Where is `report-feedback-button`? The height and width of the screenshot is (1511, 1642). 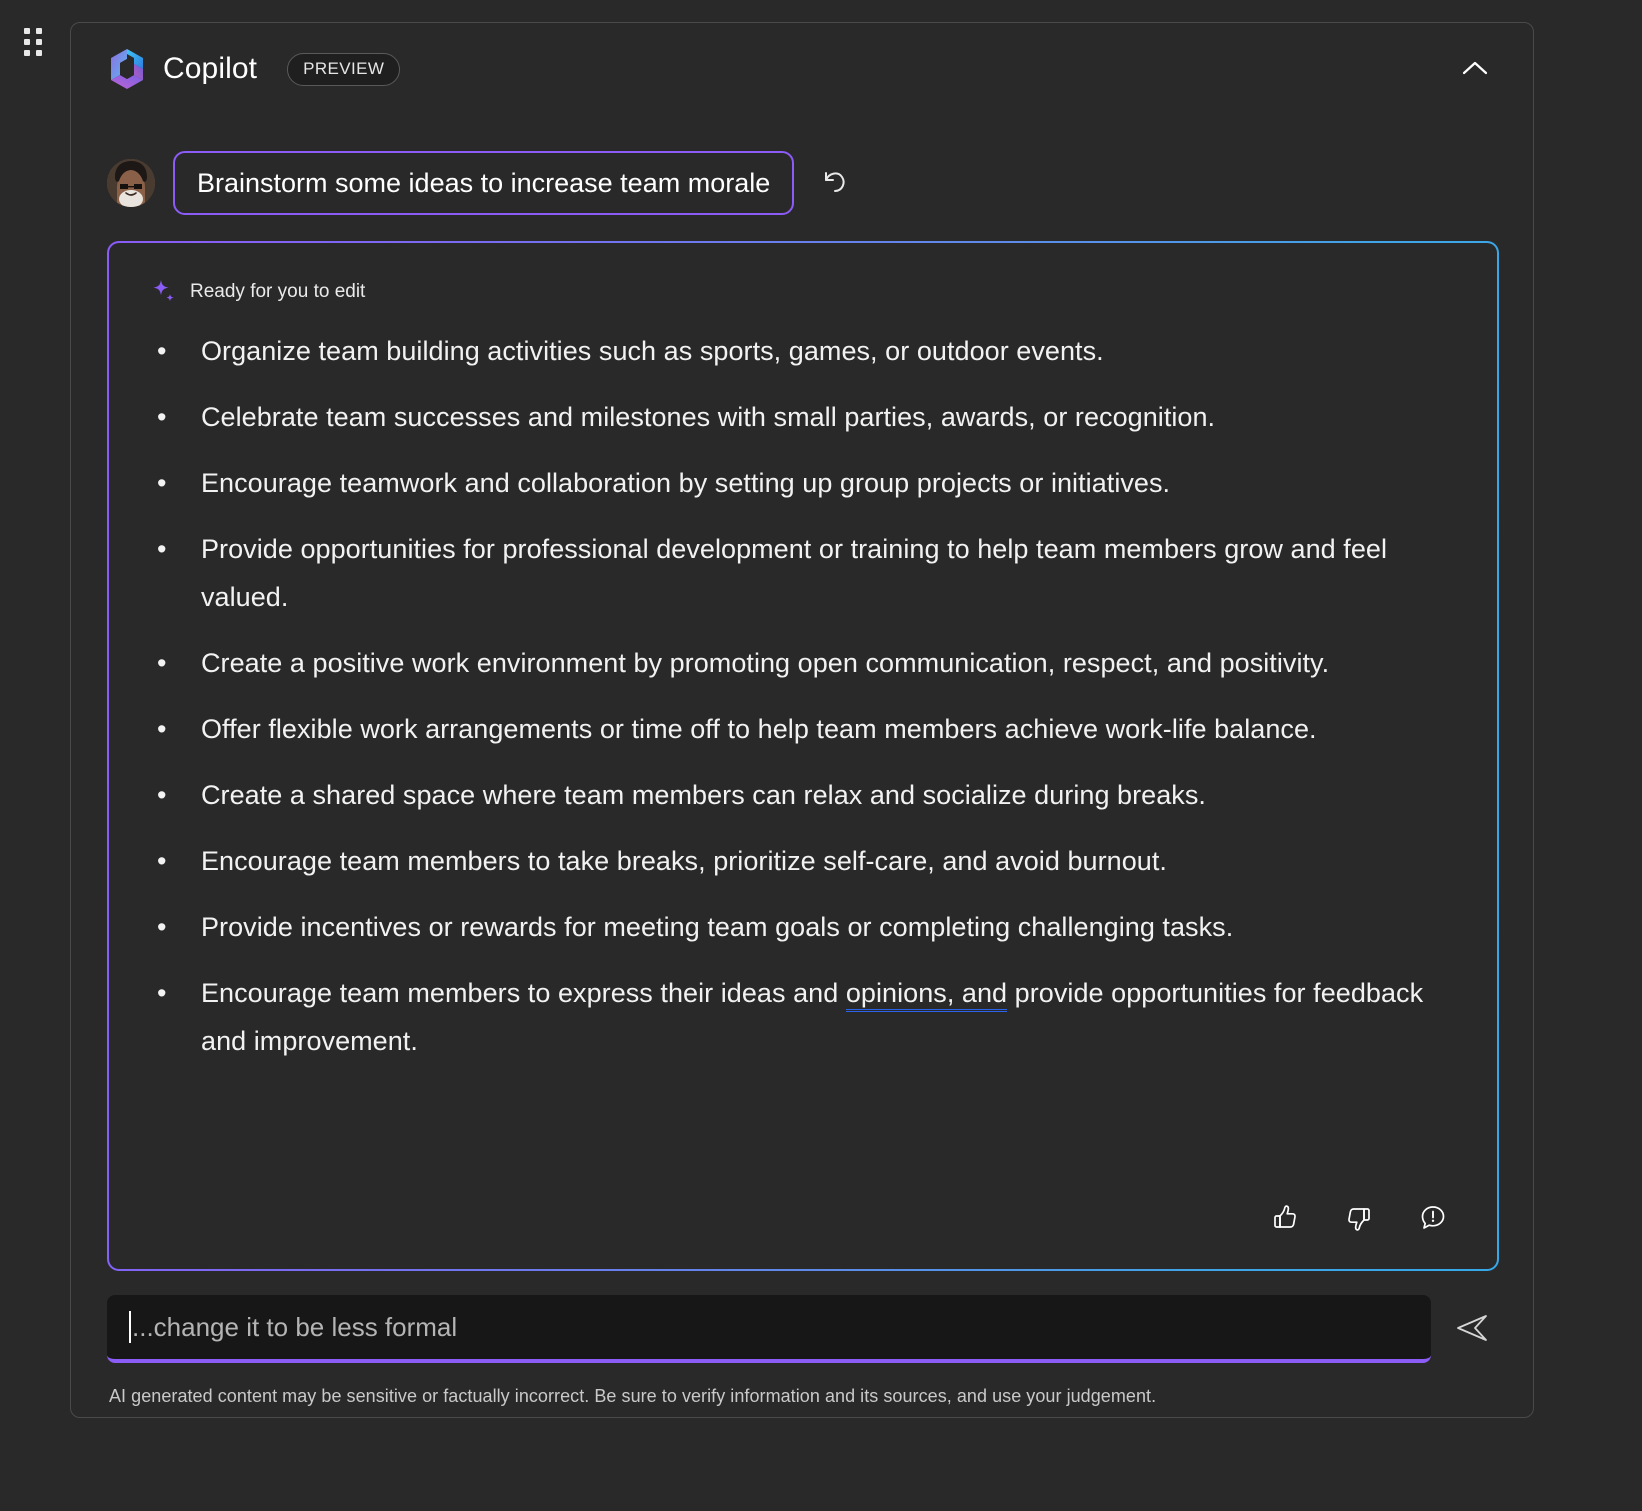 report-feedback-button is located at coordinates (1433, 1219).